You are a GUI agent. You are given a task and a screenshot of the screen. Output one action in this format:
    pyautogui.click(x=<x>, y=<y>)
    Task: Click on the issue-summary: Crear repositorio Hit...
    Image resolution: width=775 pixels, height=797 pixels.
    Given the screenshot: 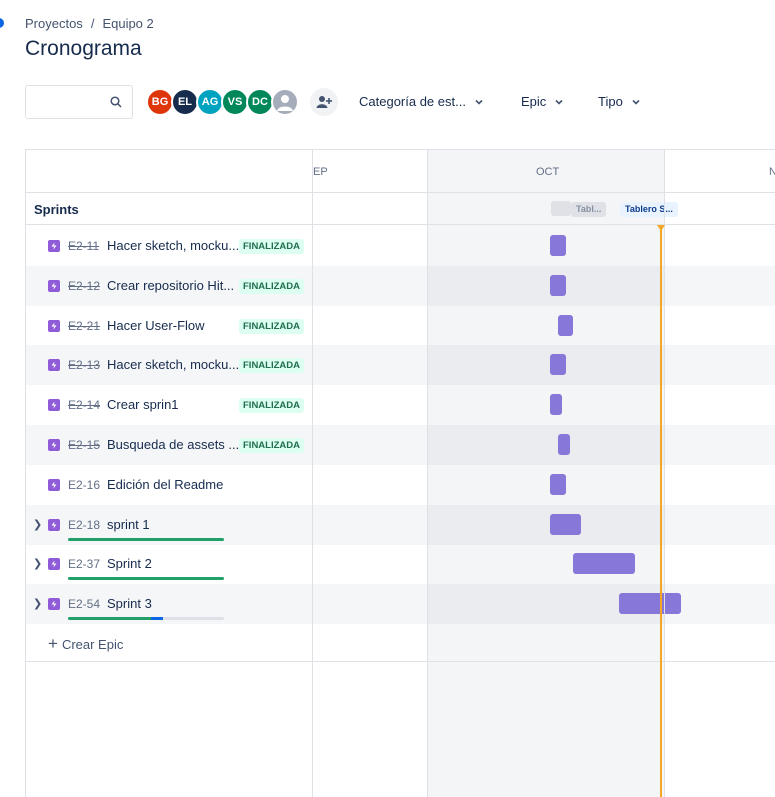 What is the action you would take?
    pyautogui.click(x=170, y=285)
    